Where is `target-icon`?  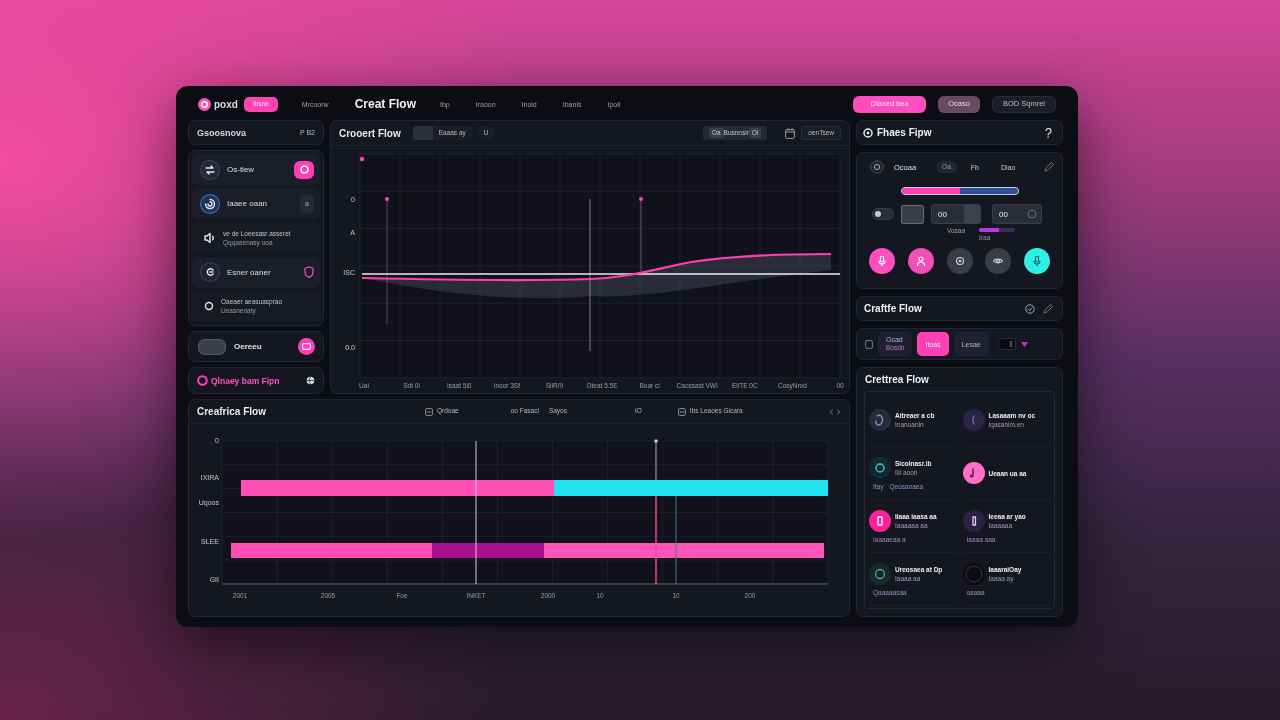 target-icon is located at coordinates (868, 132).